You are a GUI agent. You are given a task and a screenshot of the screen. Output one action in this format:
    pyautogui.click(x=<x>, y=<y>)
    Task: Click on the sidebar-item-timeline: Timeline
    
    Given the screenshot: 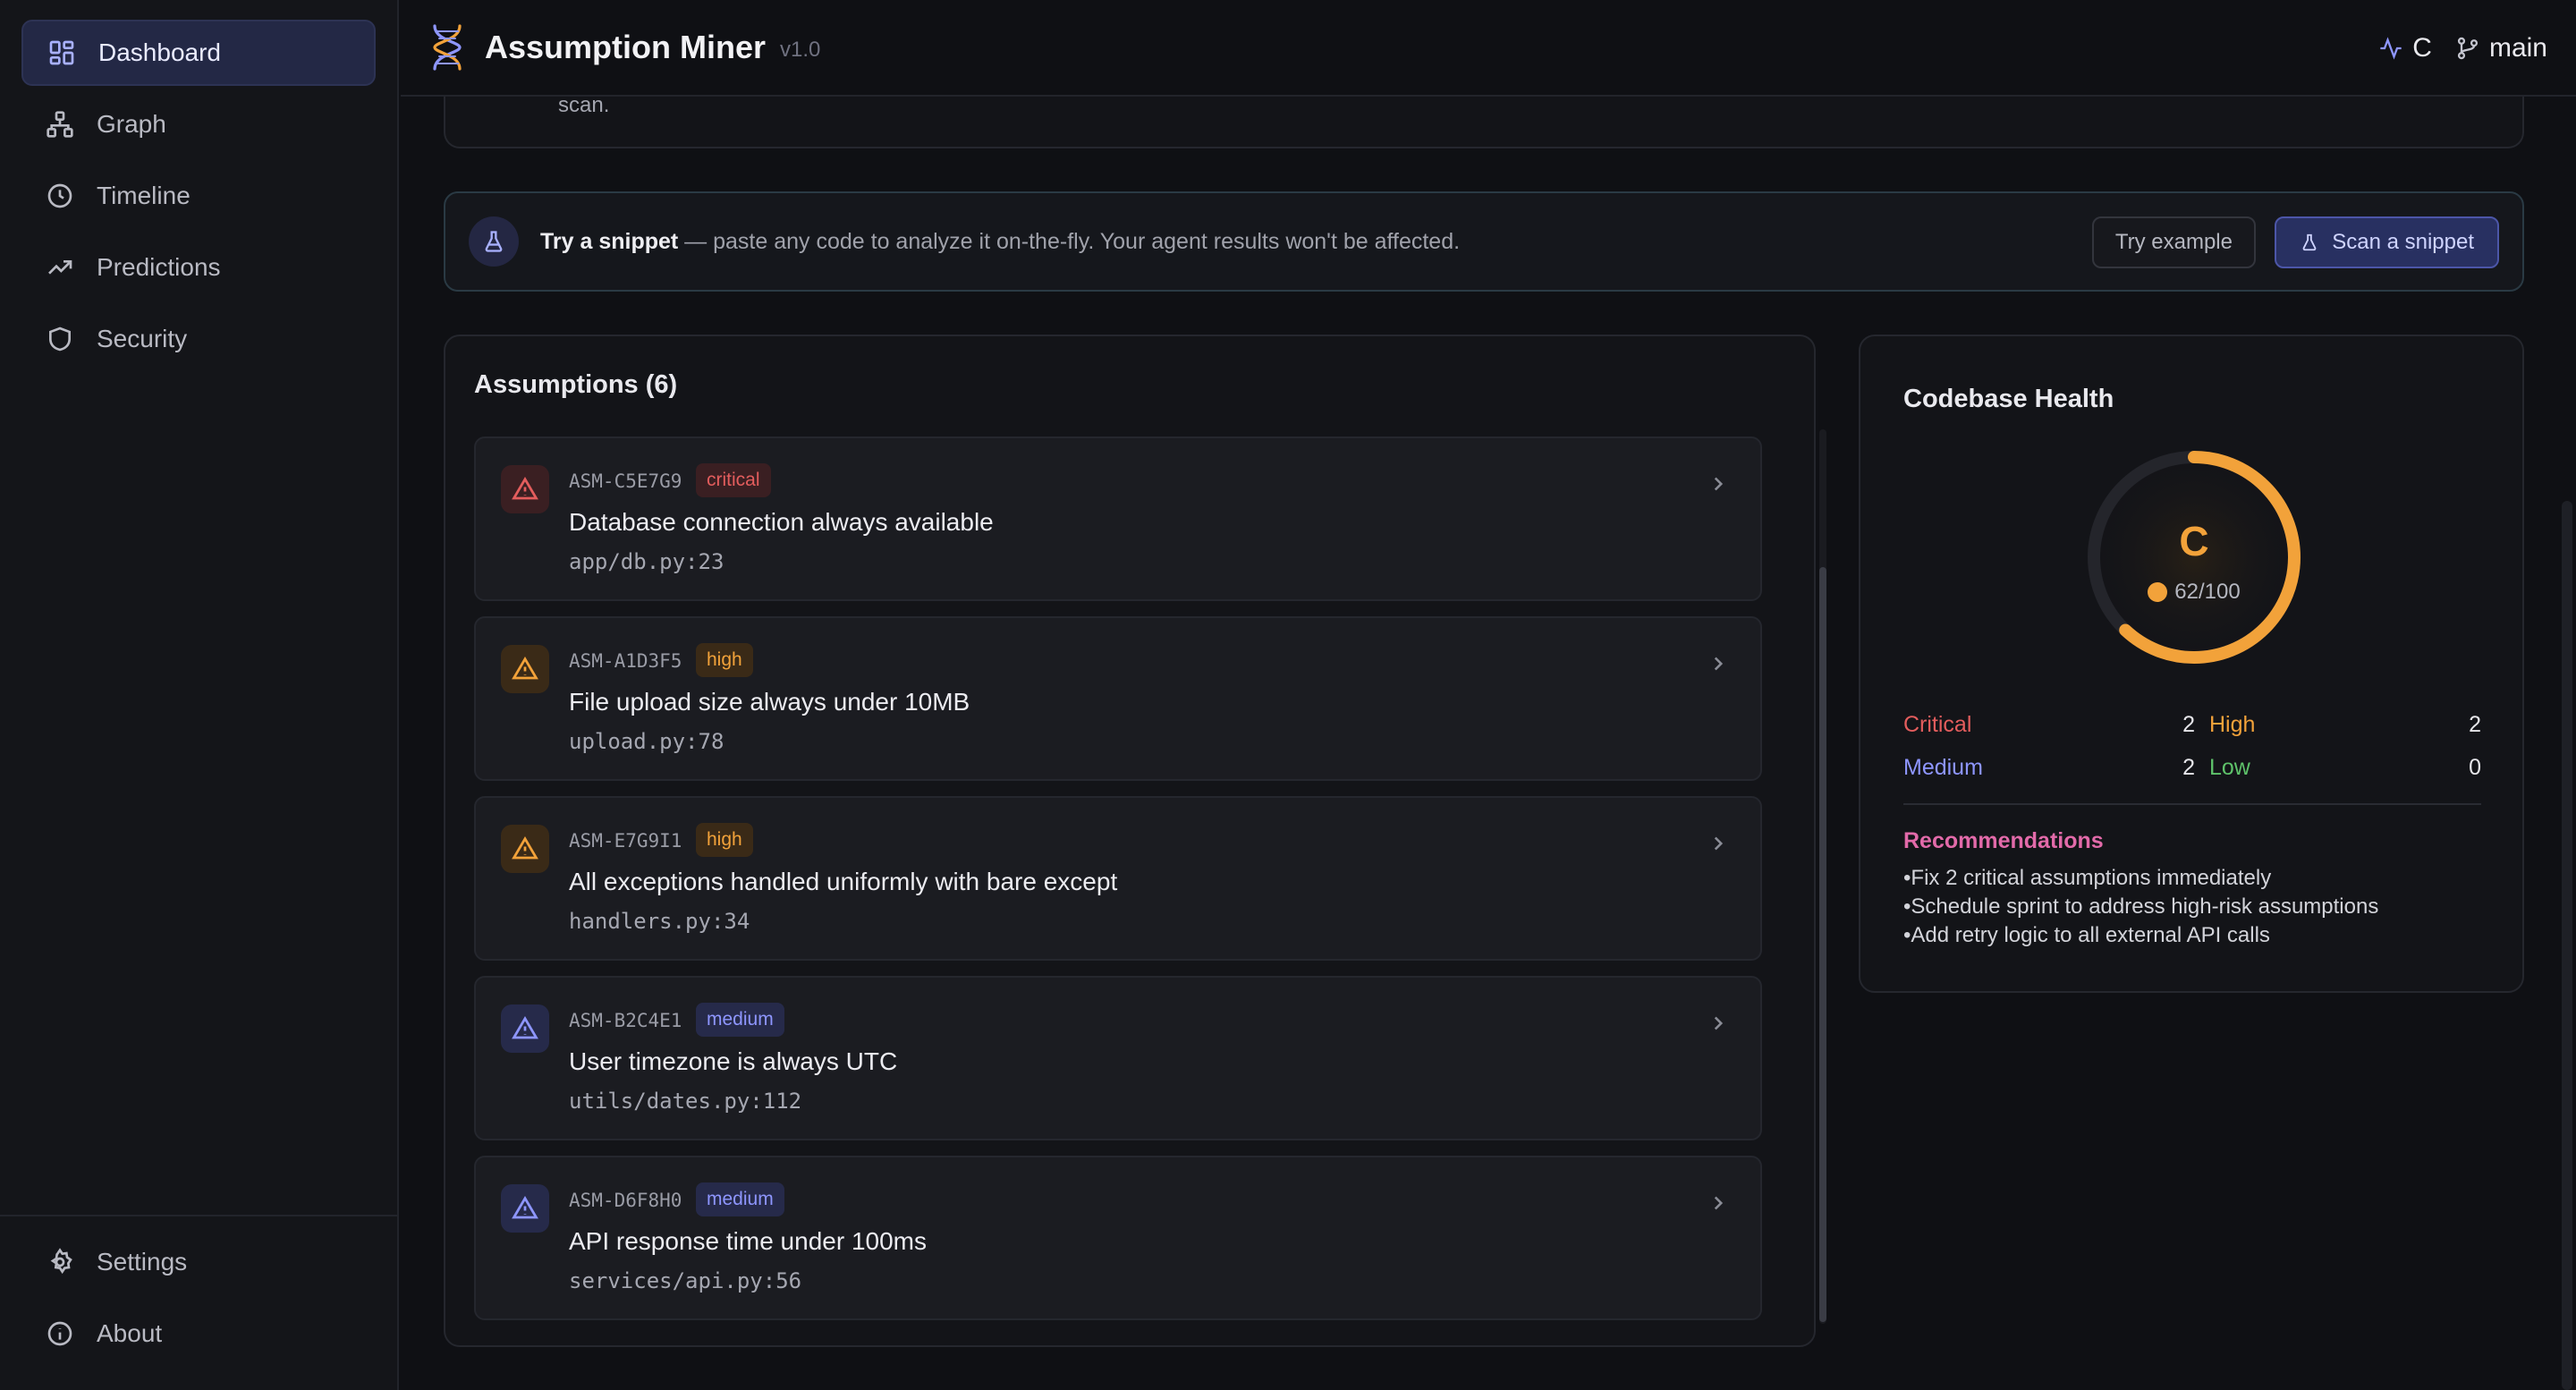 What is the action you would take?
    pyautogui.click(x=198, y=196)
    